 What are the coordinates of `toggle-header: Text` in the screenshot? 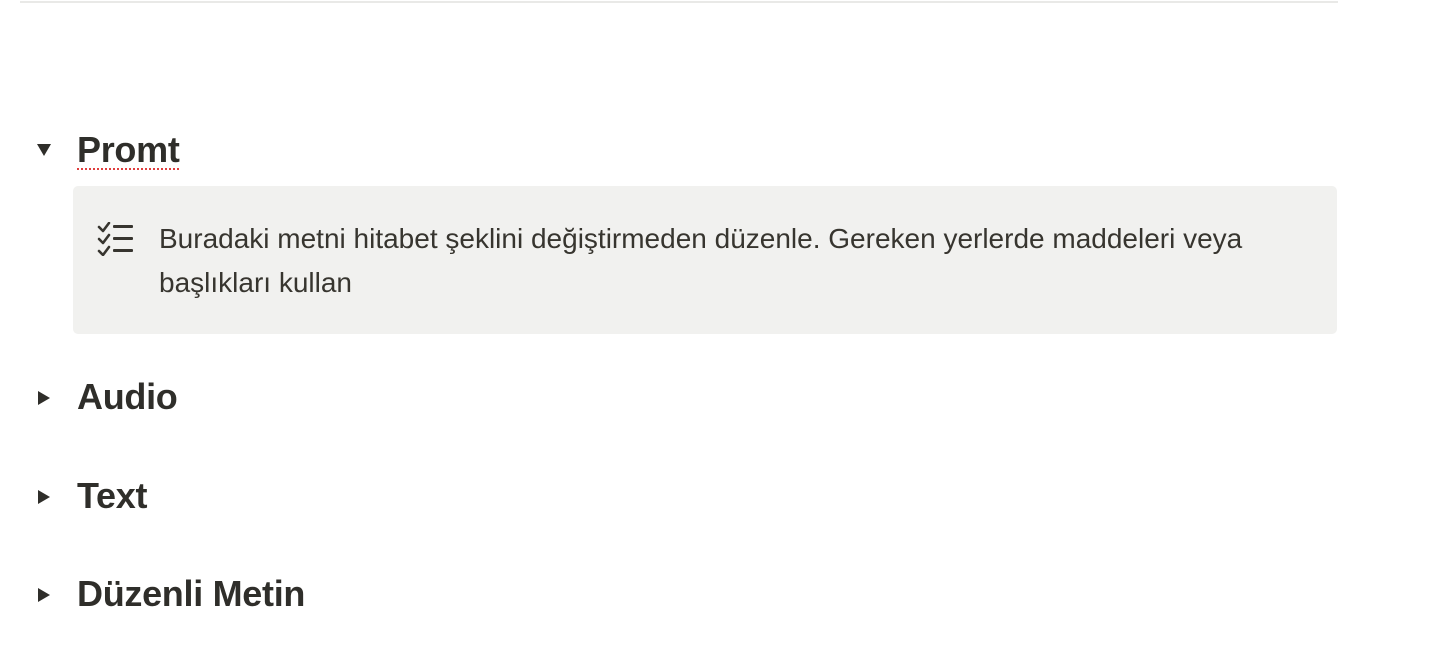 It's located at (728, 496).